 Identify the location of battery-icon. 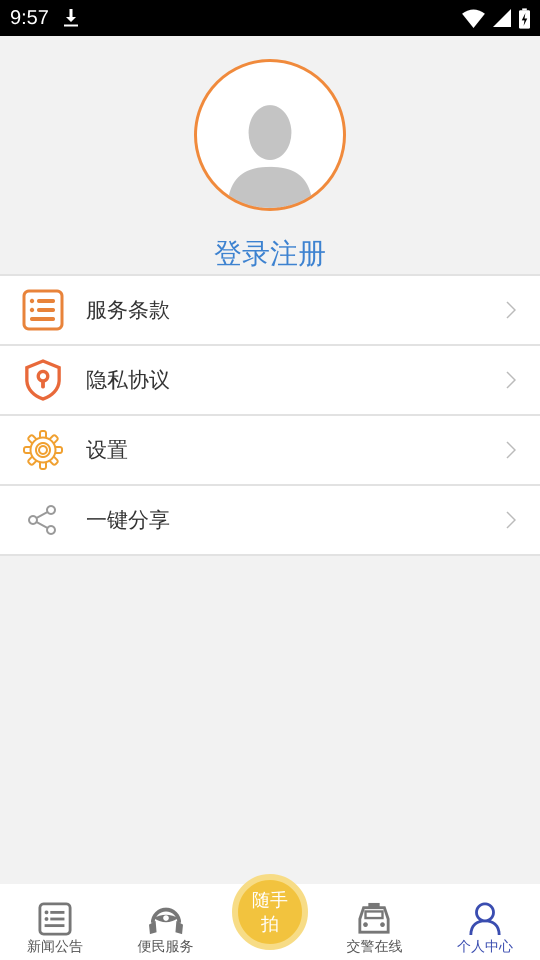
(524, 18).